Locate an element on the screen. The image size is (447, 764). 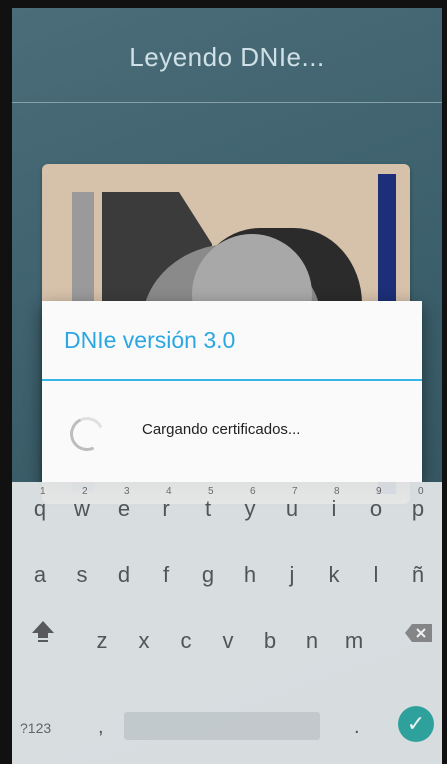
keyboard-row-2: a s d f g h j k l ñ is located at coordinates (227, 578).